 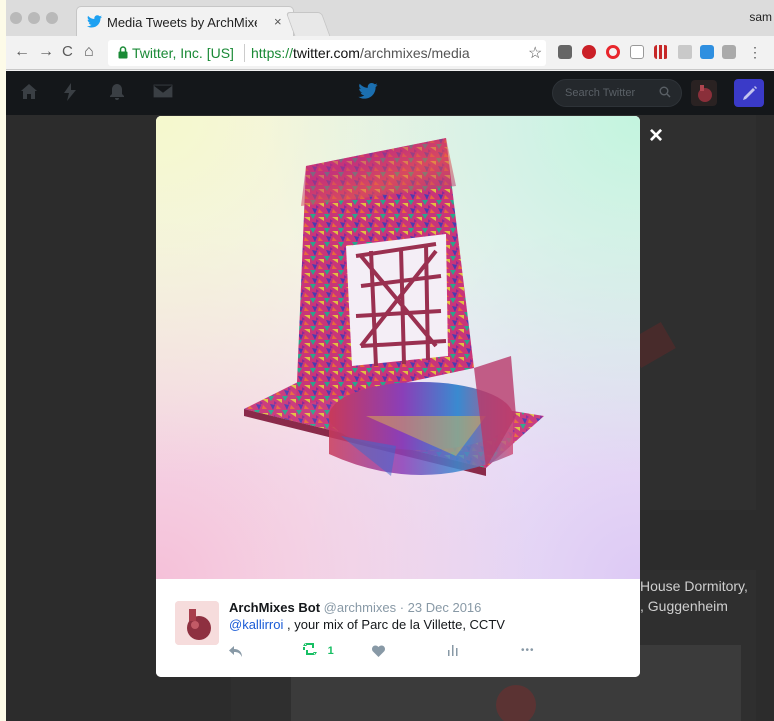 What do you see at coordinates (665, 92) in the screenshot?
I see `search-icon` at bounding box center [665, 92].